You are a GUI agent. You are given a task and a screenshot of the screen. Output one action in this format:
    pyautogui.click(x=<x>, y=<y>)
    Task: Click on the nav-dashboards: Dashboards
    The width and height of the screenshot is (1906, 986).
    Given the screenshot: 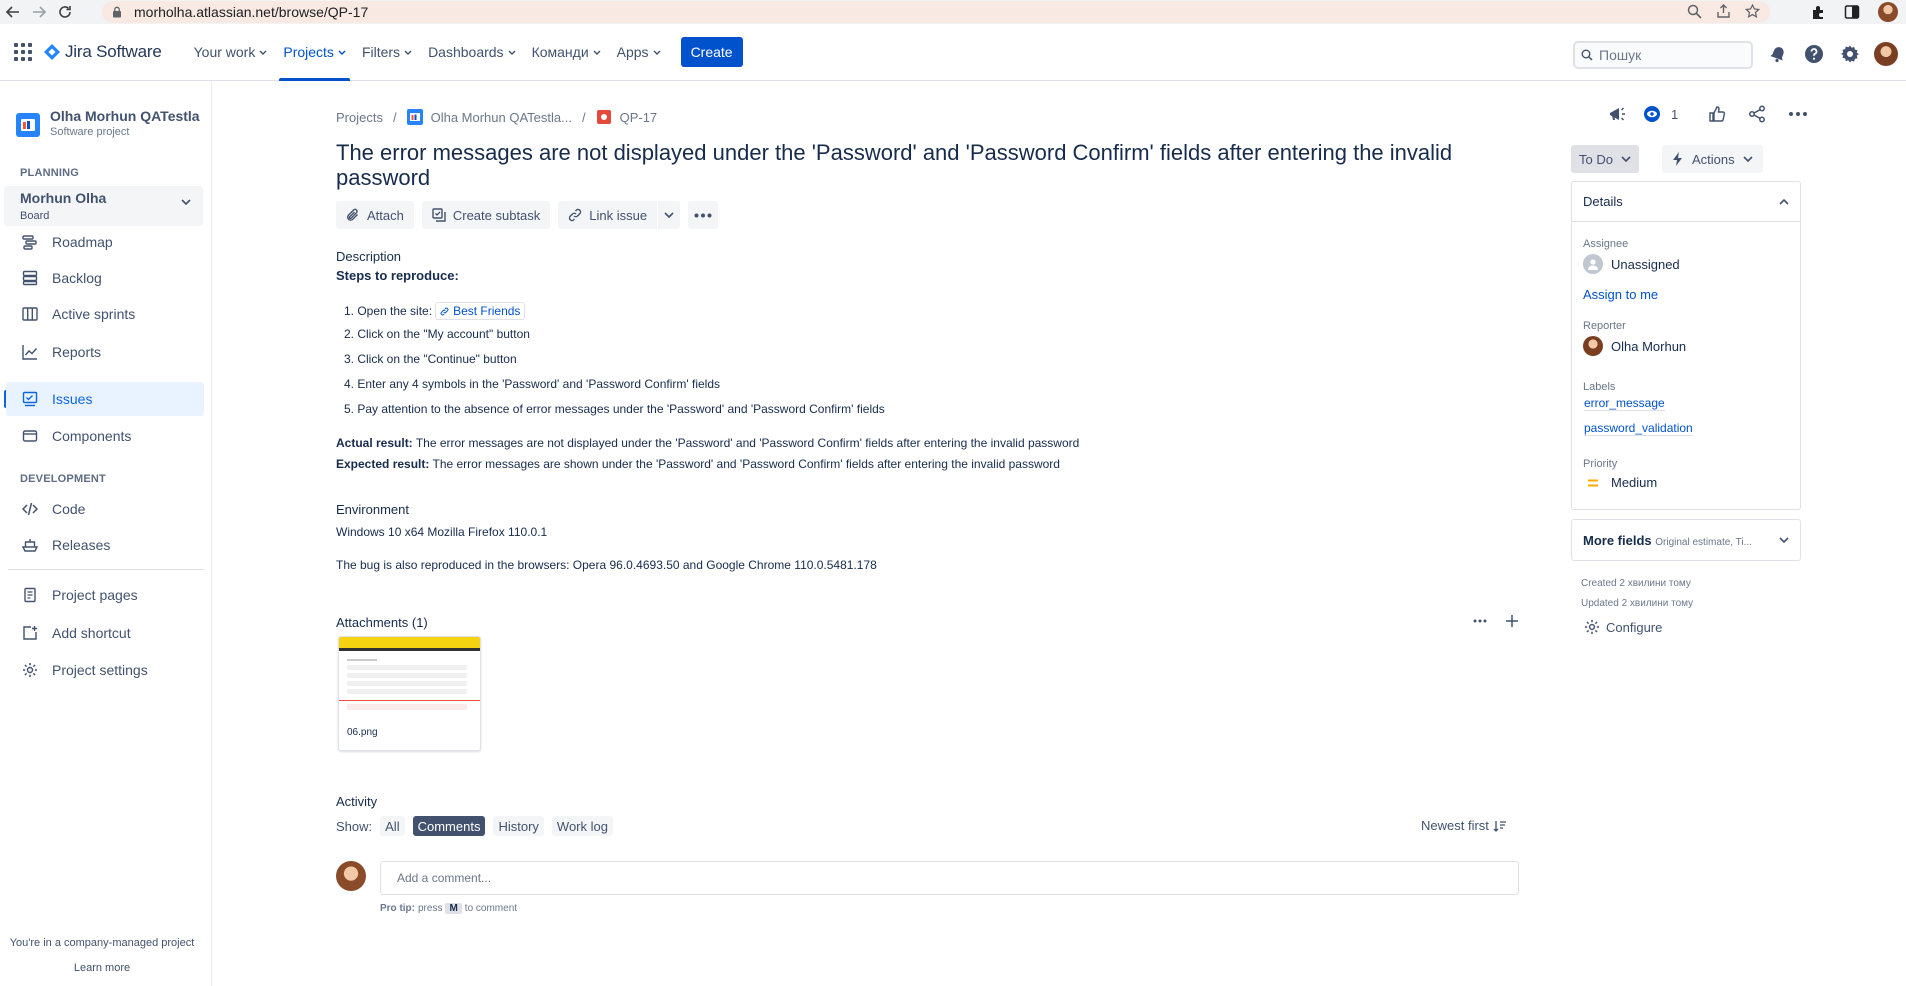 What is the action you would take?
    pyautogui.click(x=472, y=52)
    